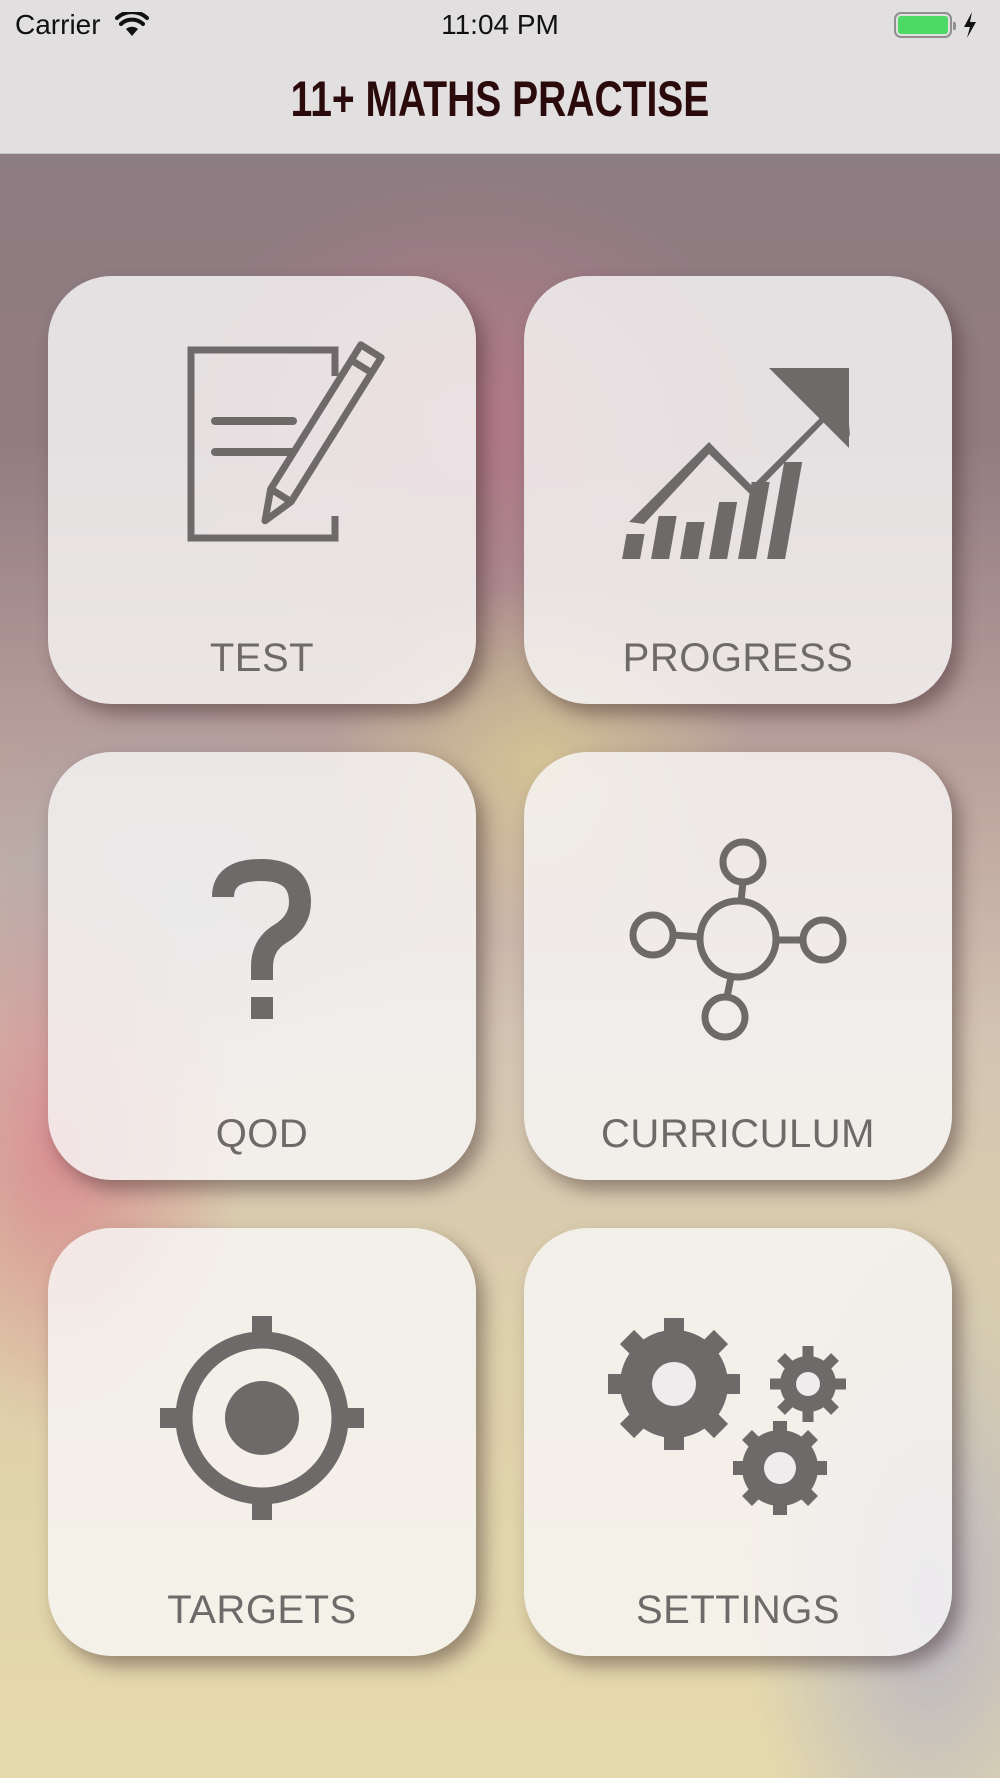 The width and height of the screenshot is (1000, 1778). Describe the element at coordinates (738, 1610) in the screenshot. I see `settings-label: SETTINGS` at that location.